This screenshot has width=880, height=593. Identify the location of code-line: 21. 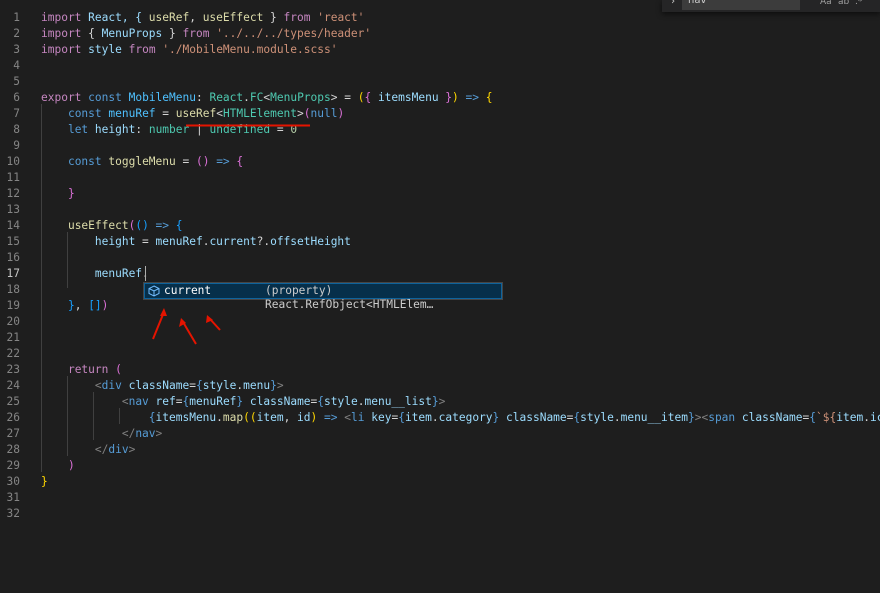
(440, 338).